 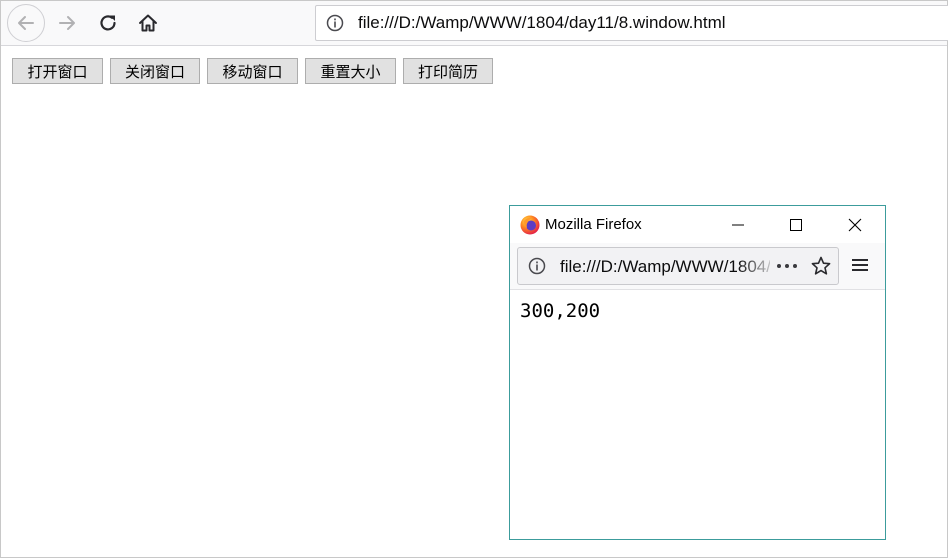 What do you see at coordinates (530, 225) in the screenshot?
I see `firefox-logo-icon` at bounding box center [530, 225].